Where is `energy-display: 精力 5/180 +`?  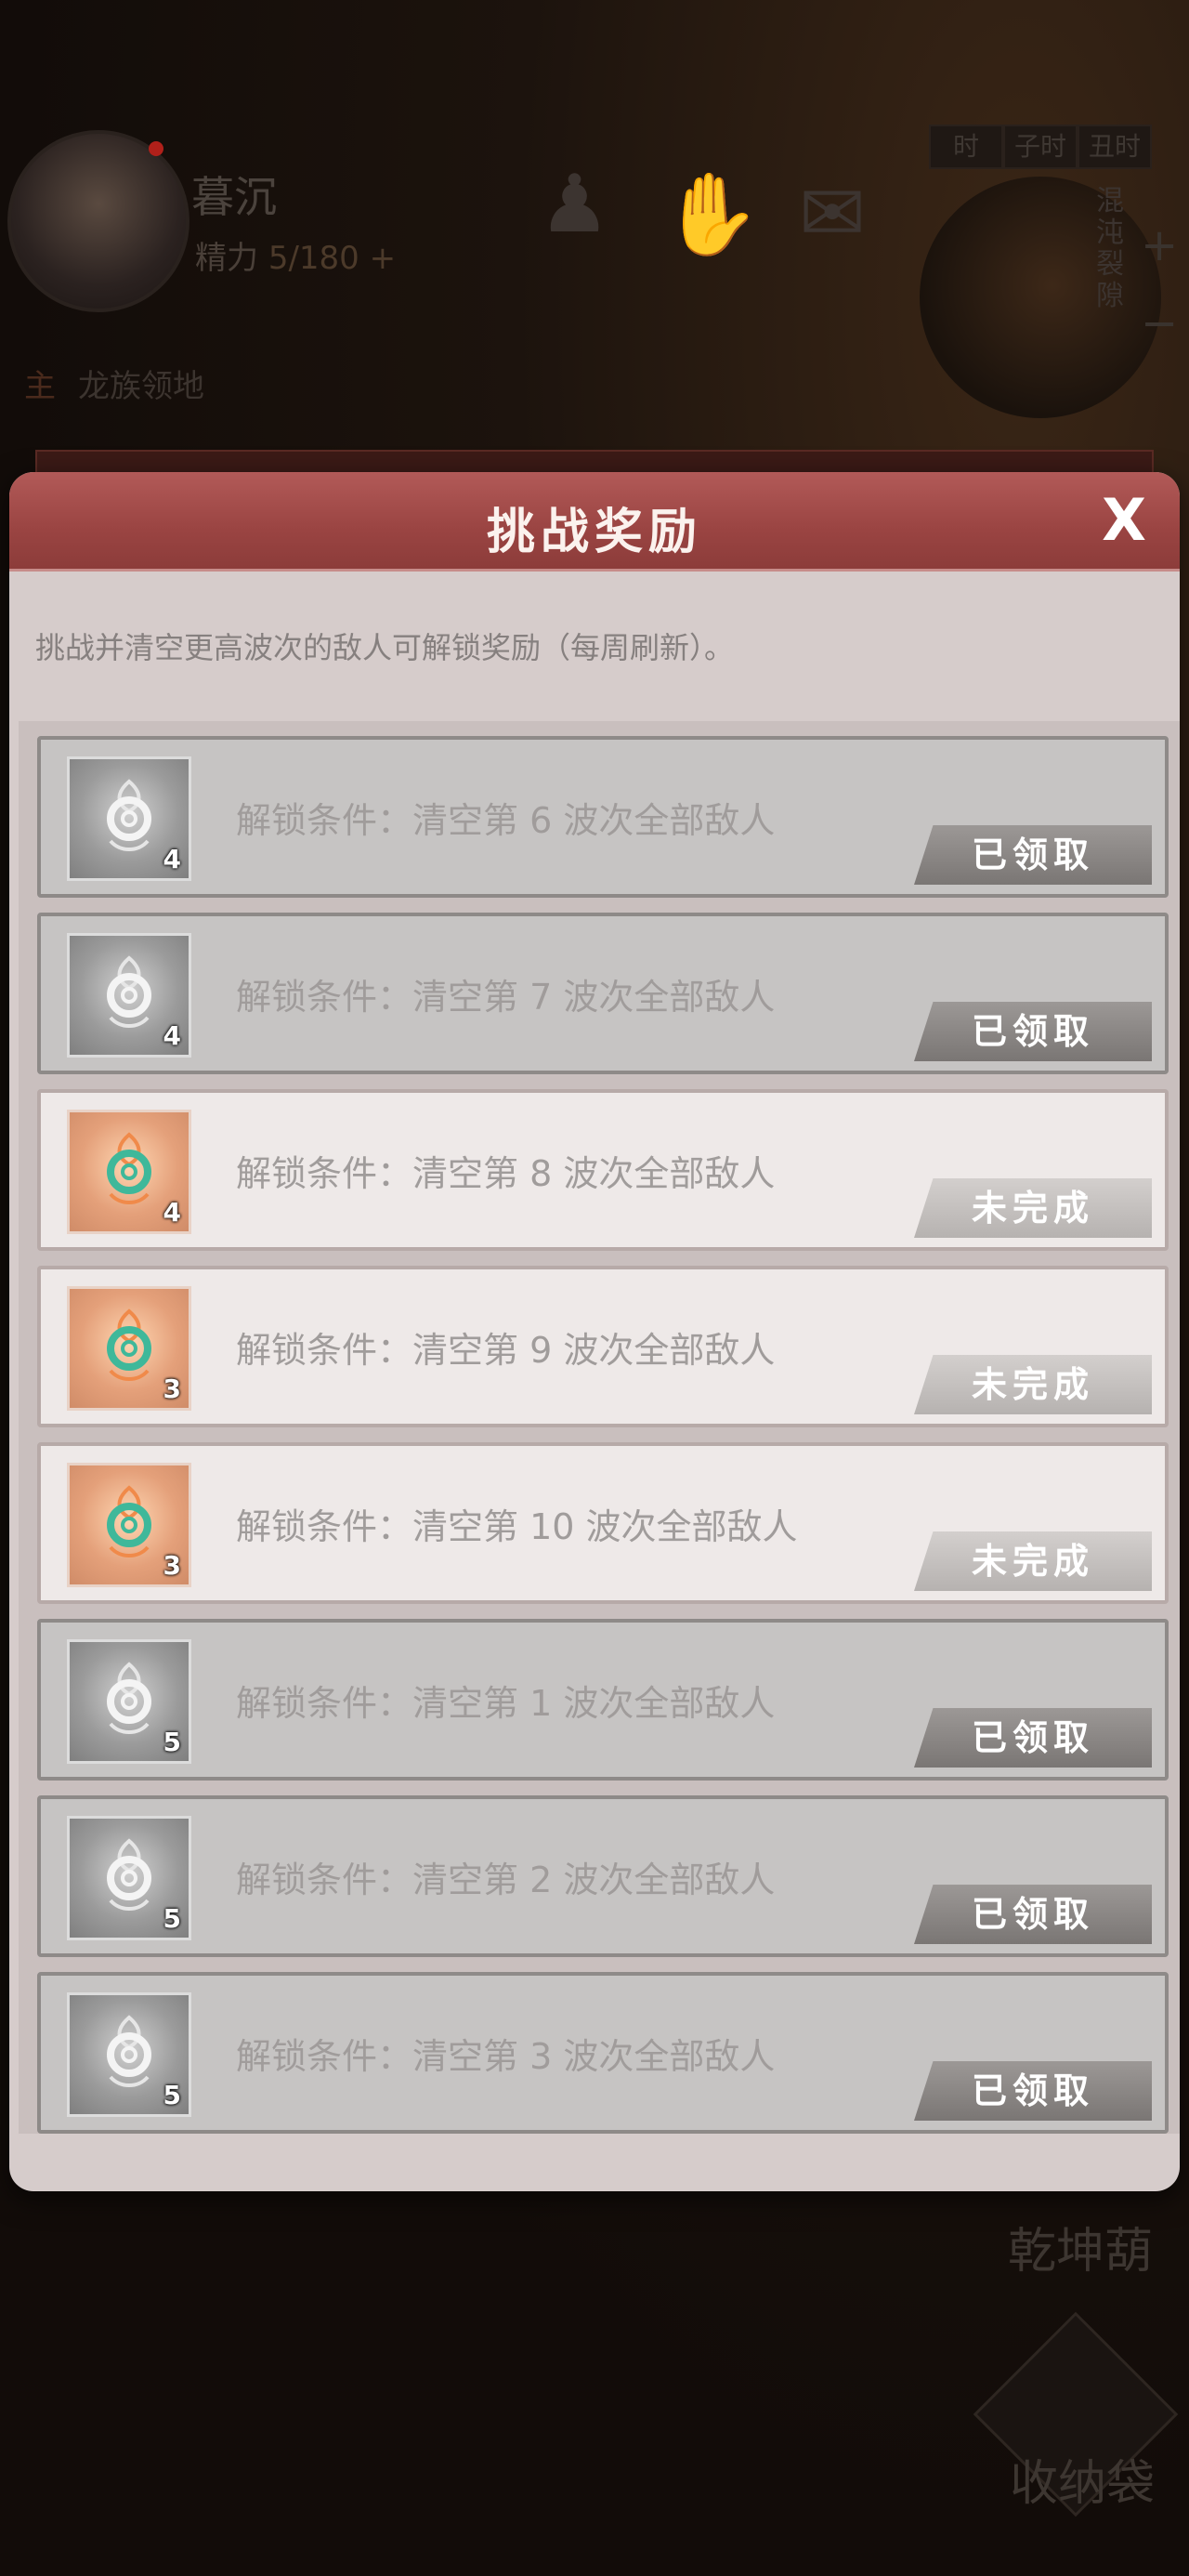
energy-display: 精力 5/180 + is located at coordinates (295, 255).